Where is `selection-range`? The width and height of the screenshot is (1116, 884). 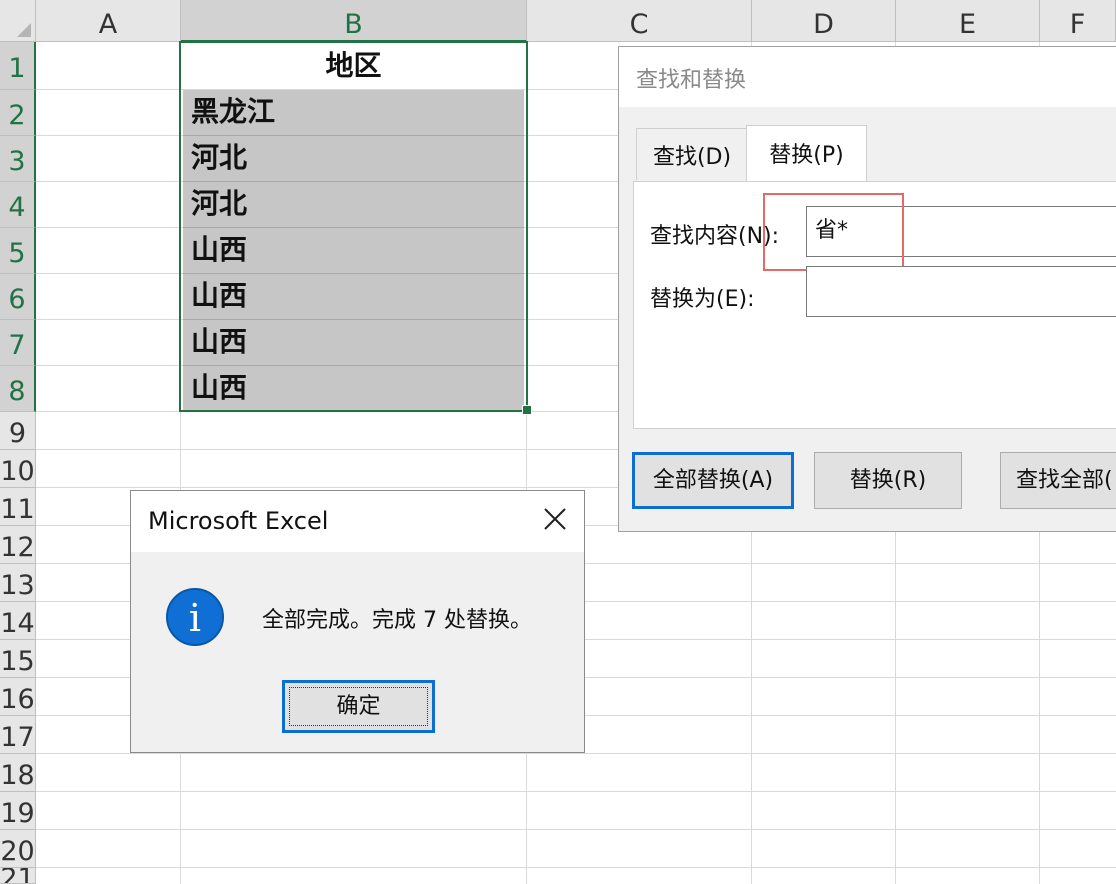
selection-range is located at coordinates (353, 226).